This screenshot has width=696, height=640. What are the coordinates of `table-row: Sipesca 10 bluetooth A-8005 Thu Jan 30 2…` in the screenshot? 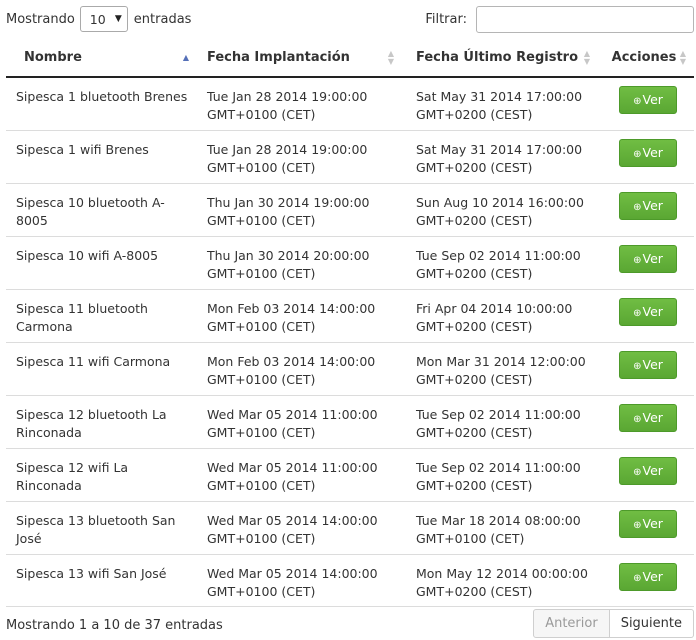 It's located at (350, 209).